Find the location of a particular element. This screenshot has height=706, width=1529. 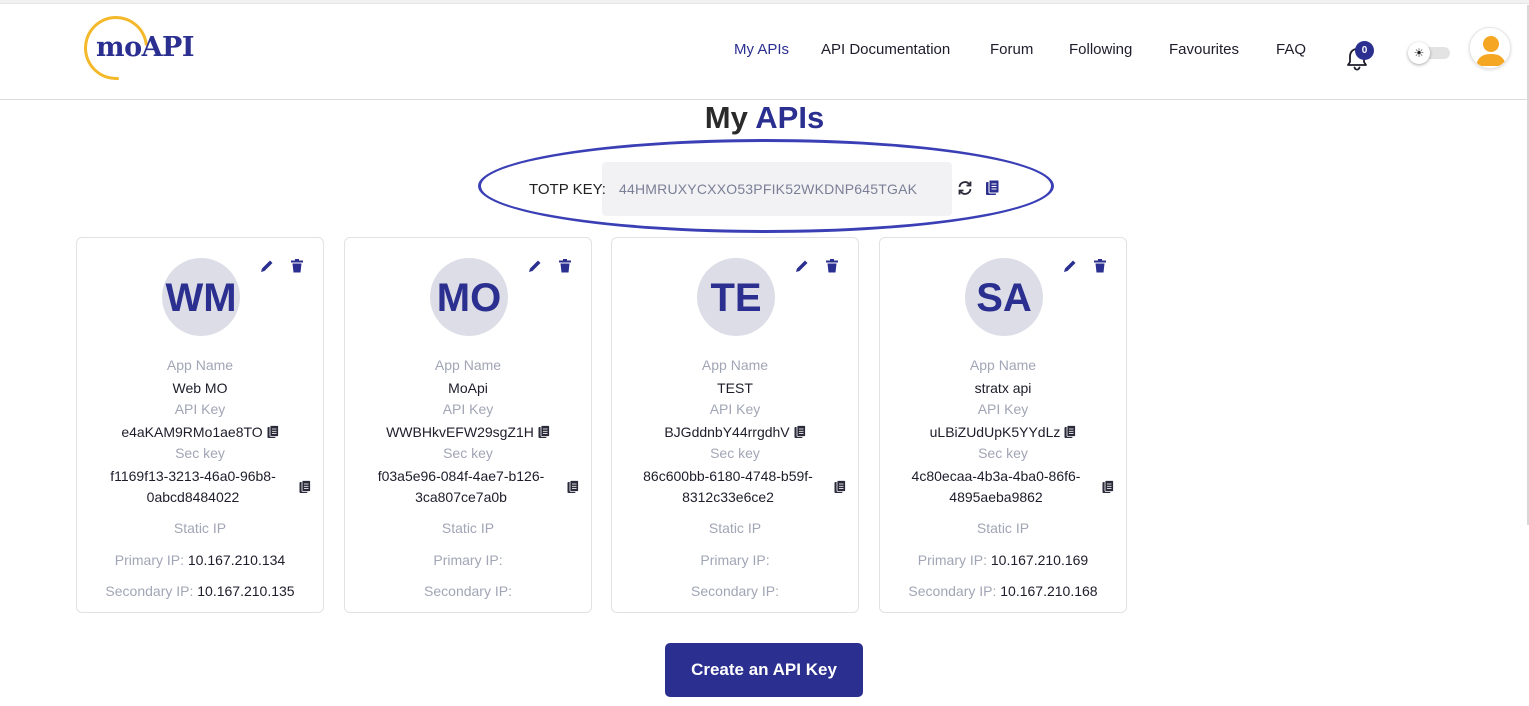

sec-key-value: 4c80ecaa-4b3a-4ba0-86f6-4895aeba9862 is located at coordinates (996, 486).